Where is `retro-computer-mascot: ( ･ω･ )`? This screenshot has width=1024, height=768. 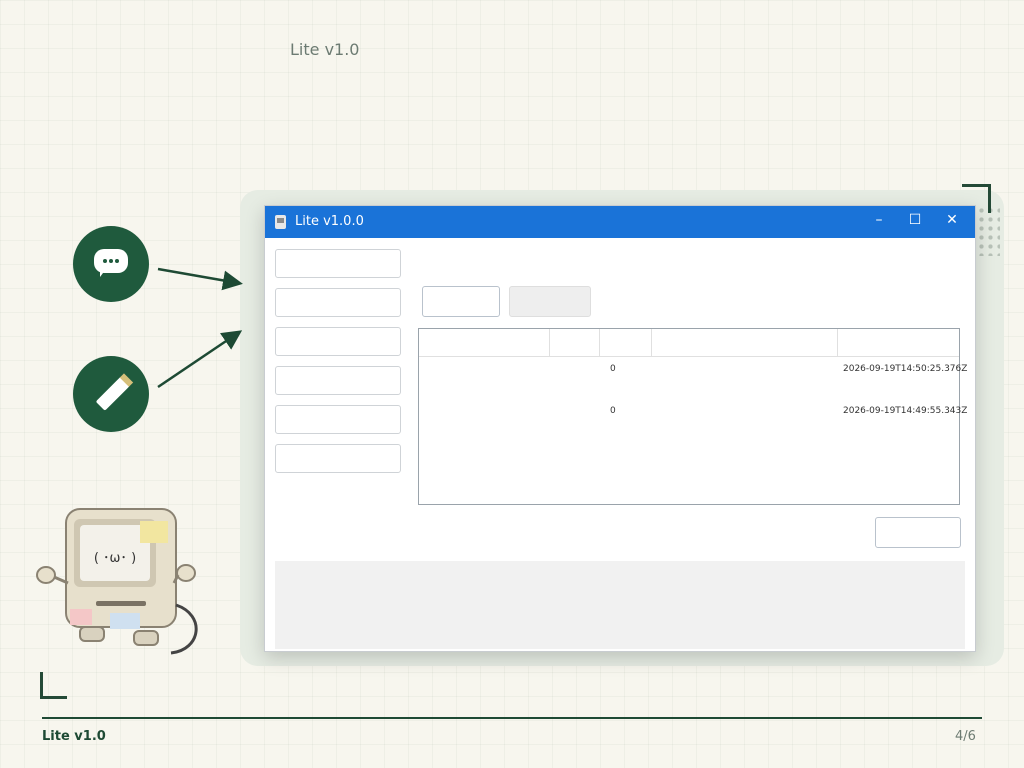 retro-computer-mascot: ( ･ω･ ) is located at coordinates (117, 581).